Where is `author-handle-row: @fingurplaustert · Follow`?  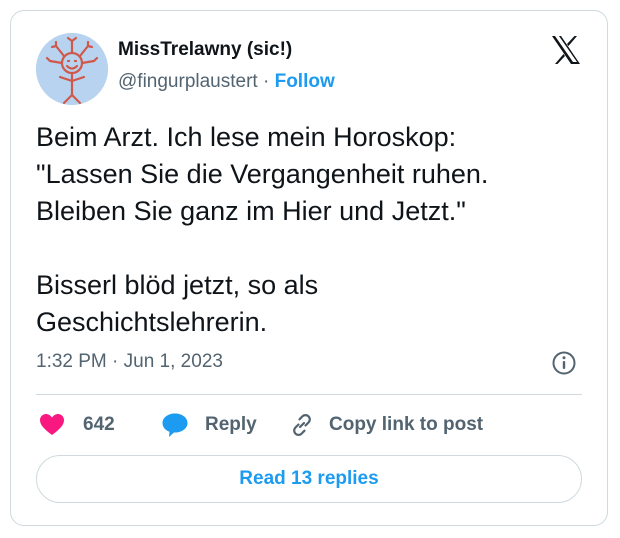 author-handle-row: @fingurplaustert · Follow is located at coordinates (226, 82).